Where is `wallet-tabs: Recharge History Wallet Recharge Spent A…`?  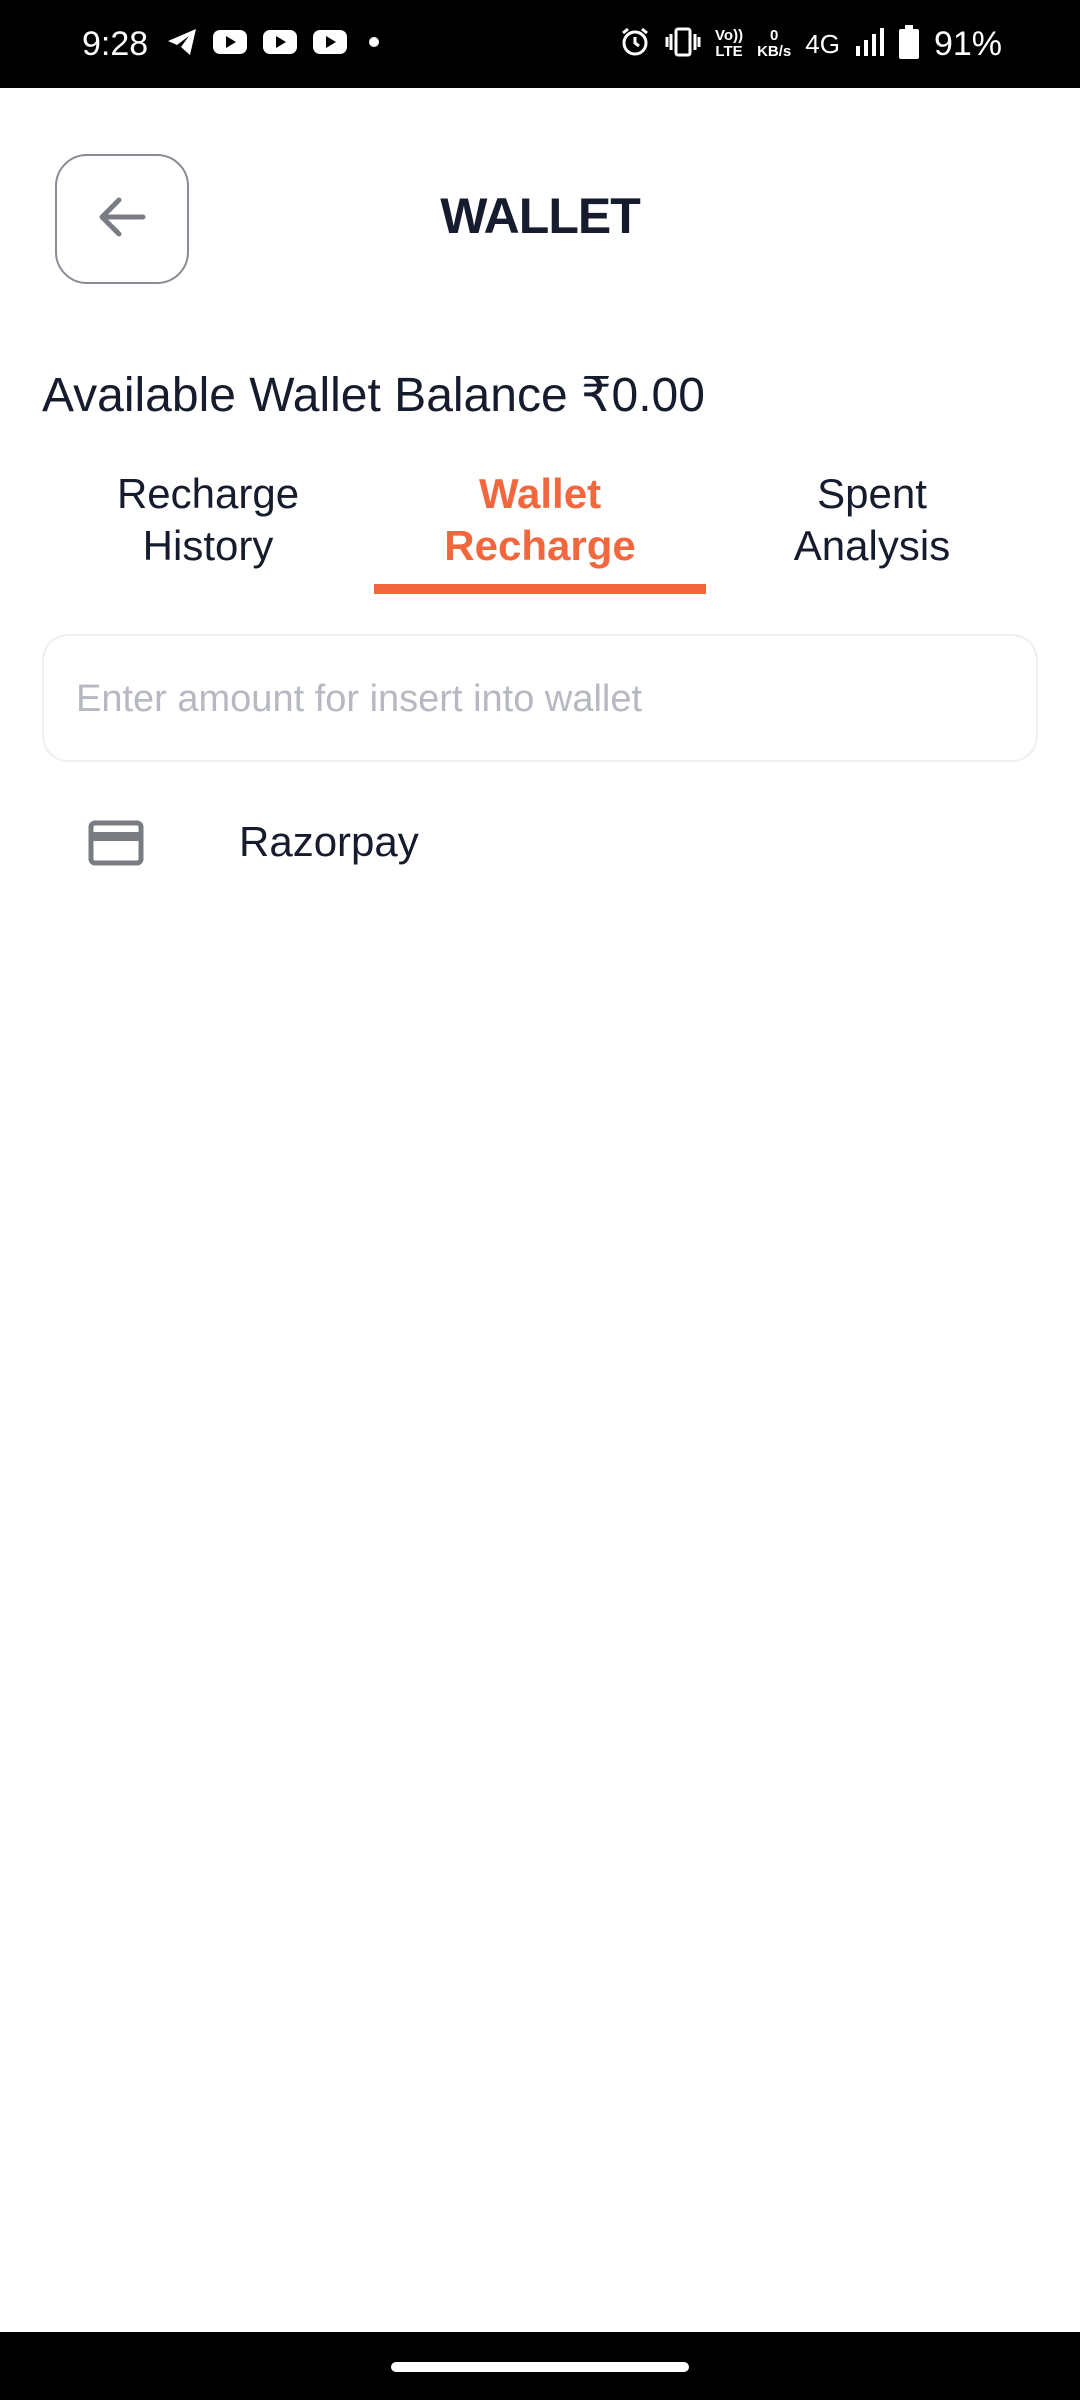 wallet-tabs: Recharge History Wallet Recharge Spent A… is located at coordinates (540, 532).